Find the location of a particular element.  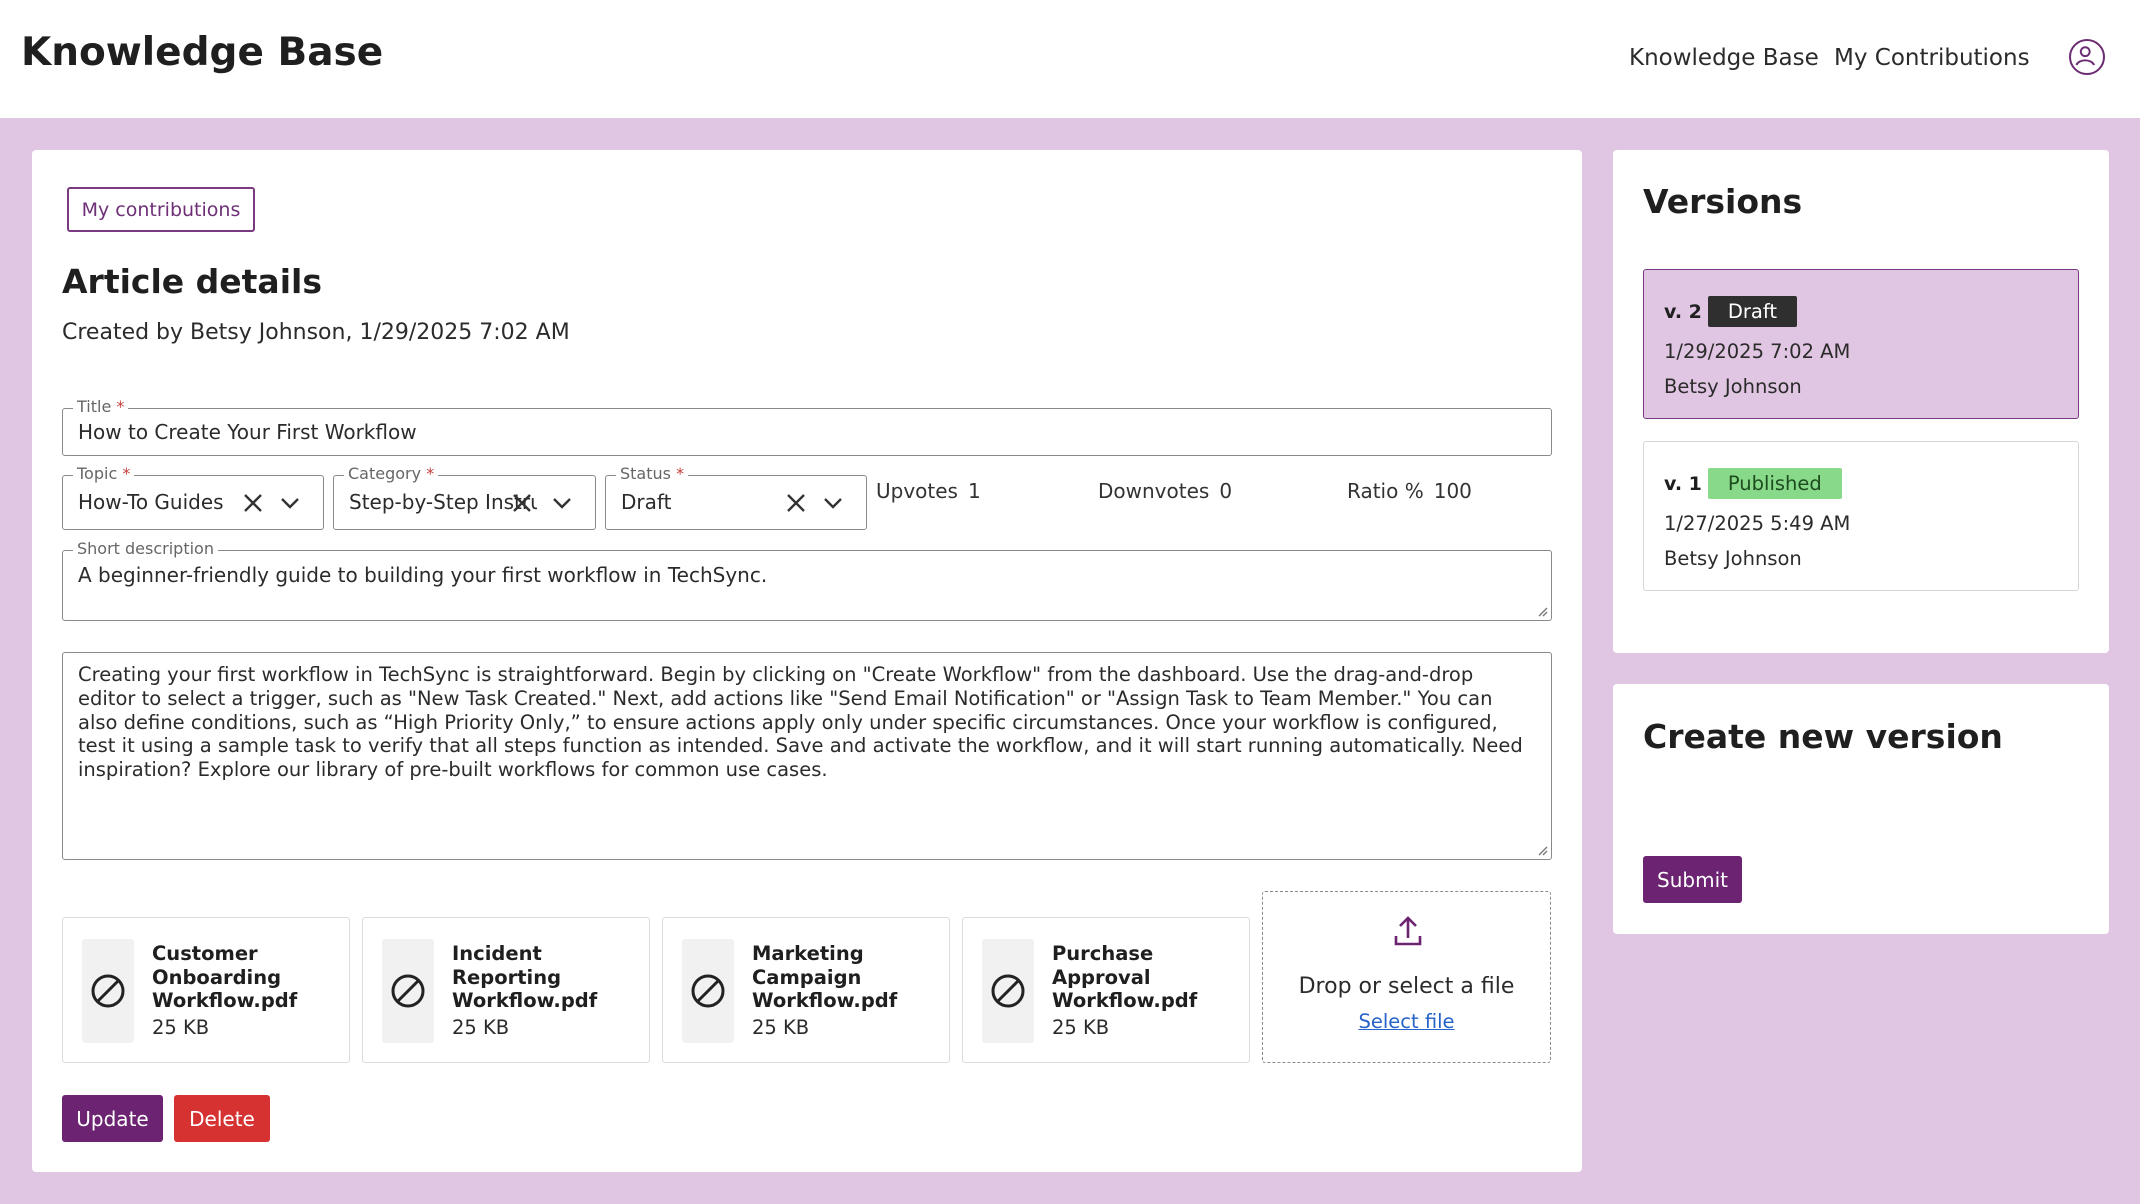

status-badge: Published is located at coordinates (1774, 483).